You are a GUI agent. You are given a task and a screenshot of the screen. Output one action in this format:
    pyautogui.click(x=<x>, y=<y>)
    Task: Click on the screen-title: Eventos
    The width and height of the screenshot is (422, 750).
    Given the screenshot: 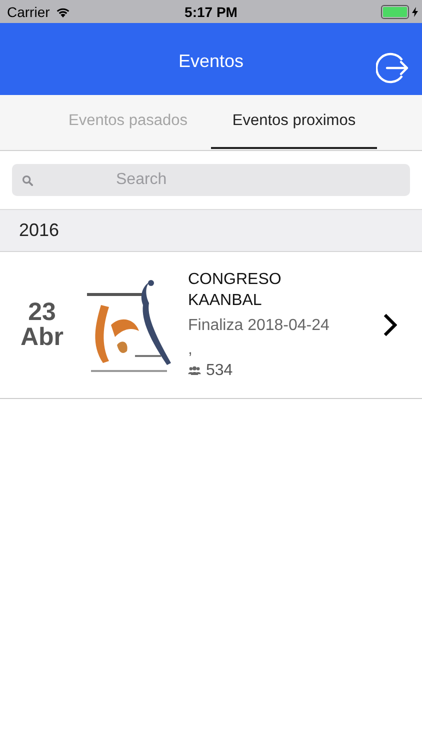 What is the action you would take?
    pyautogui.click(x=211, y=61)
    